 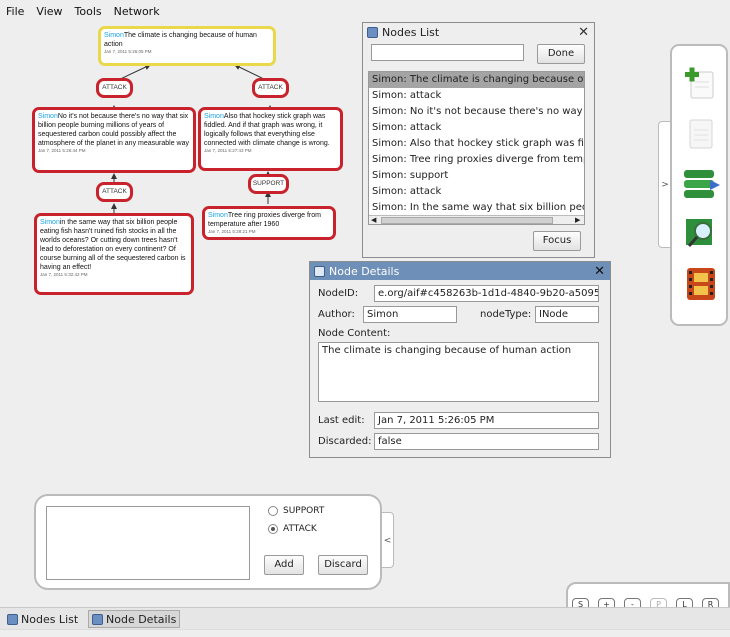 What do you see at coordinates (365, 633) in the screenshot?
I see `status-bar` at bounding box center [365, 633].